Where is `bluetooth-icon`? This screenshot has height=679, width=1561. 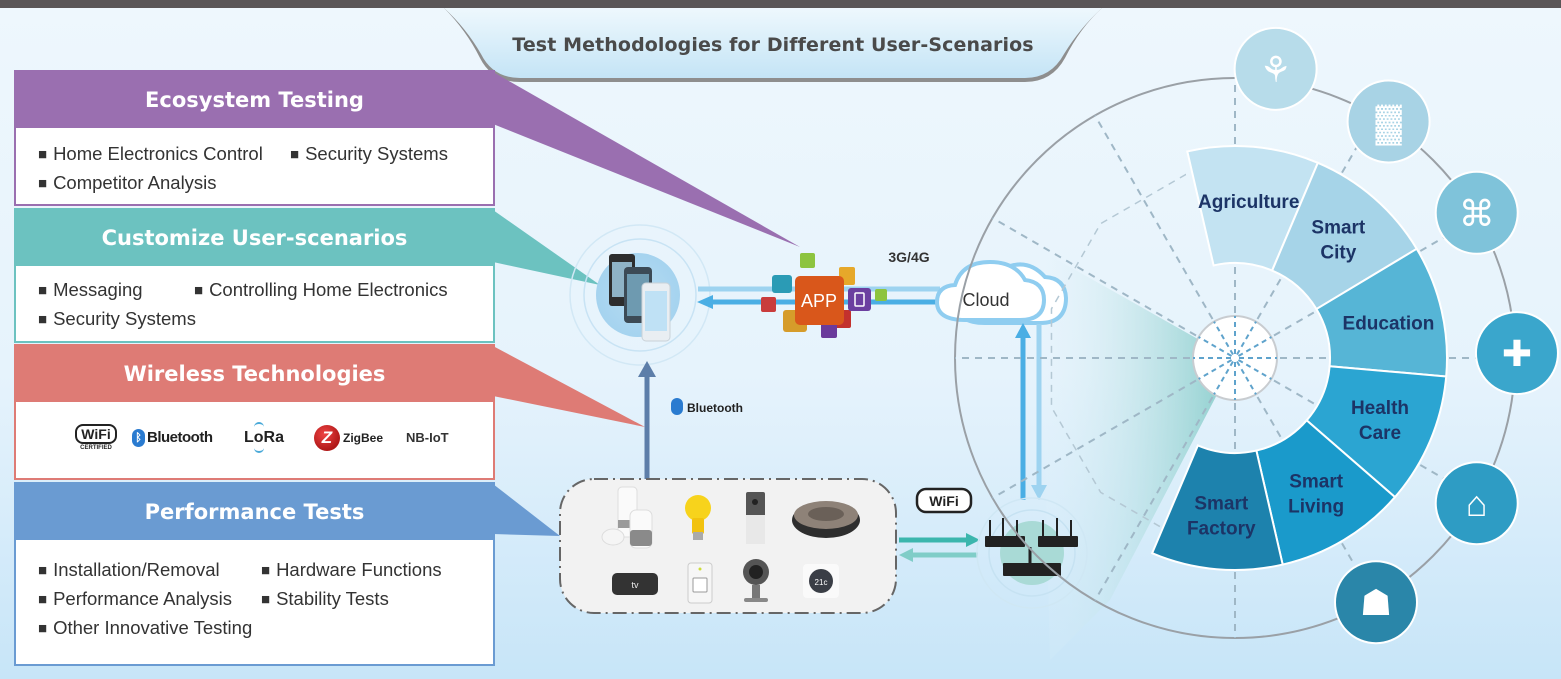 bluetooth-icon is located at coordinates (677, 406).